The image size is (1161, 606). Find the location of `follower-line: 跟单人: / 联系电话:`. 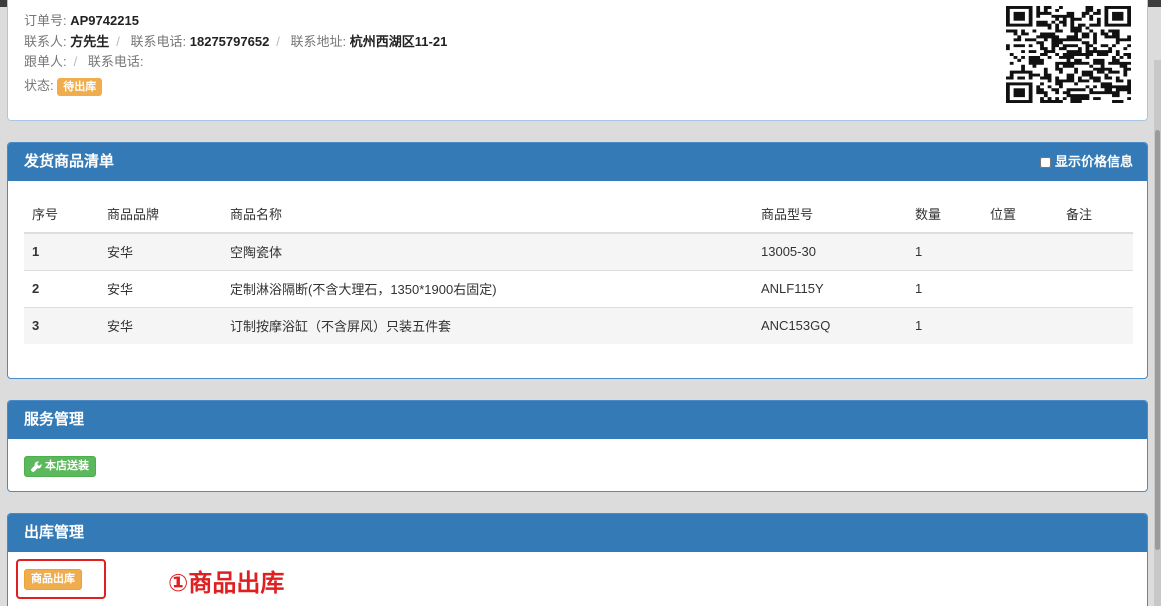

follower-line: 跟单人: / 联系电话: is located at coordinates (84, 61).